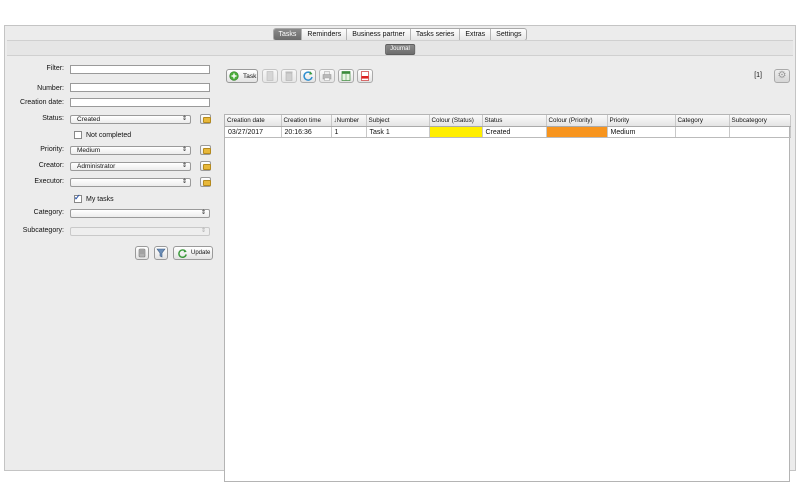 This screenshot has height=500, width=800. Describe the element at coordinates (456, 121) in the screenshot. I see `column-header-colour-status: Colour (Status)` at that location.